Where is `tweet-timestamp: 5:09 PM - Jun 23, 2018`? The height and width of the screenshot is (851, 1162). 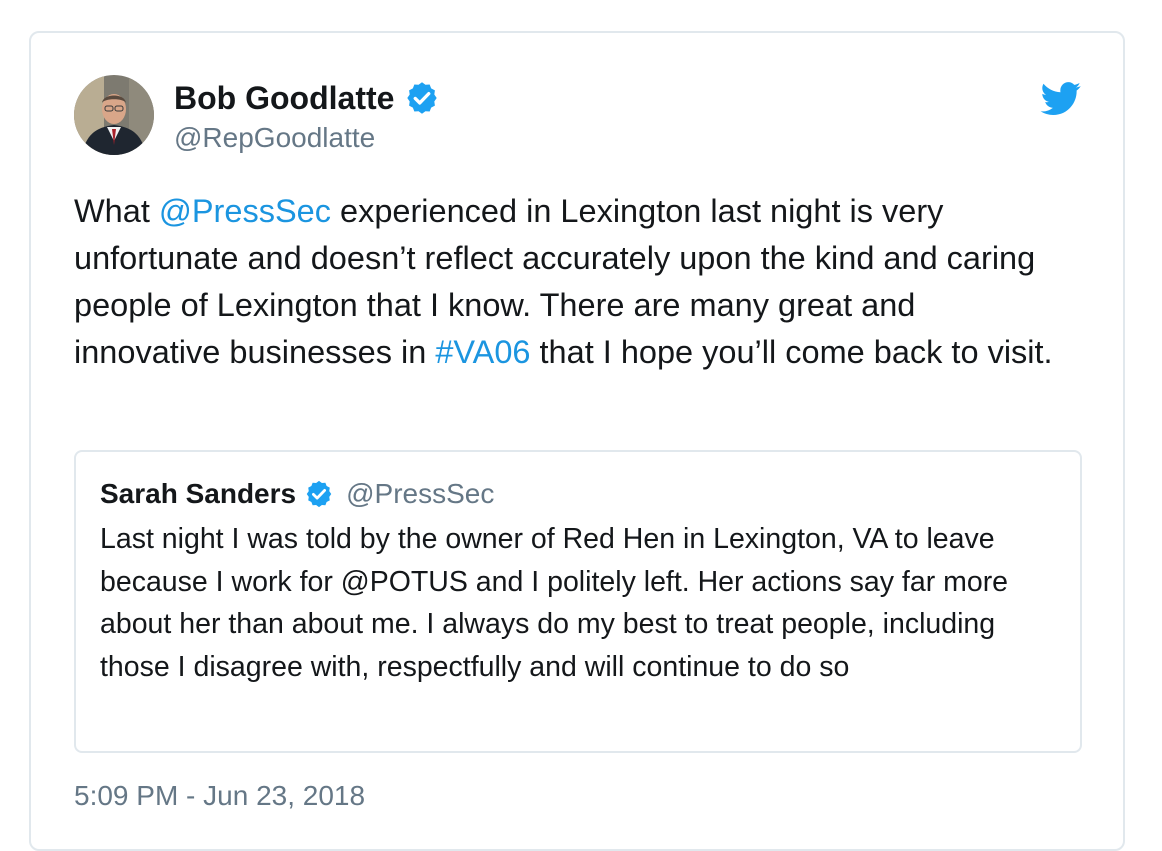
tweet-timestamp: 5:09 PM - Jun 23, 2018 is located at coordinates (219, 796).